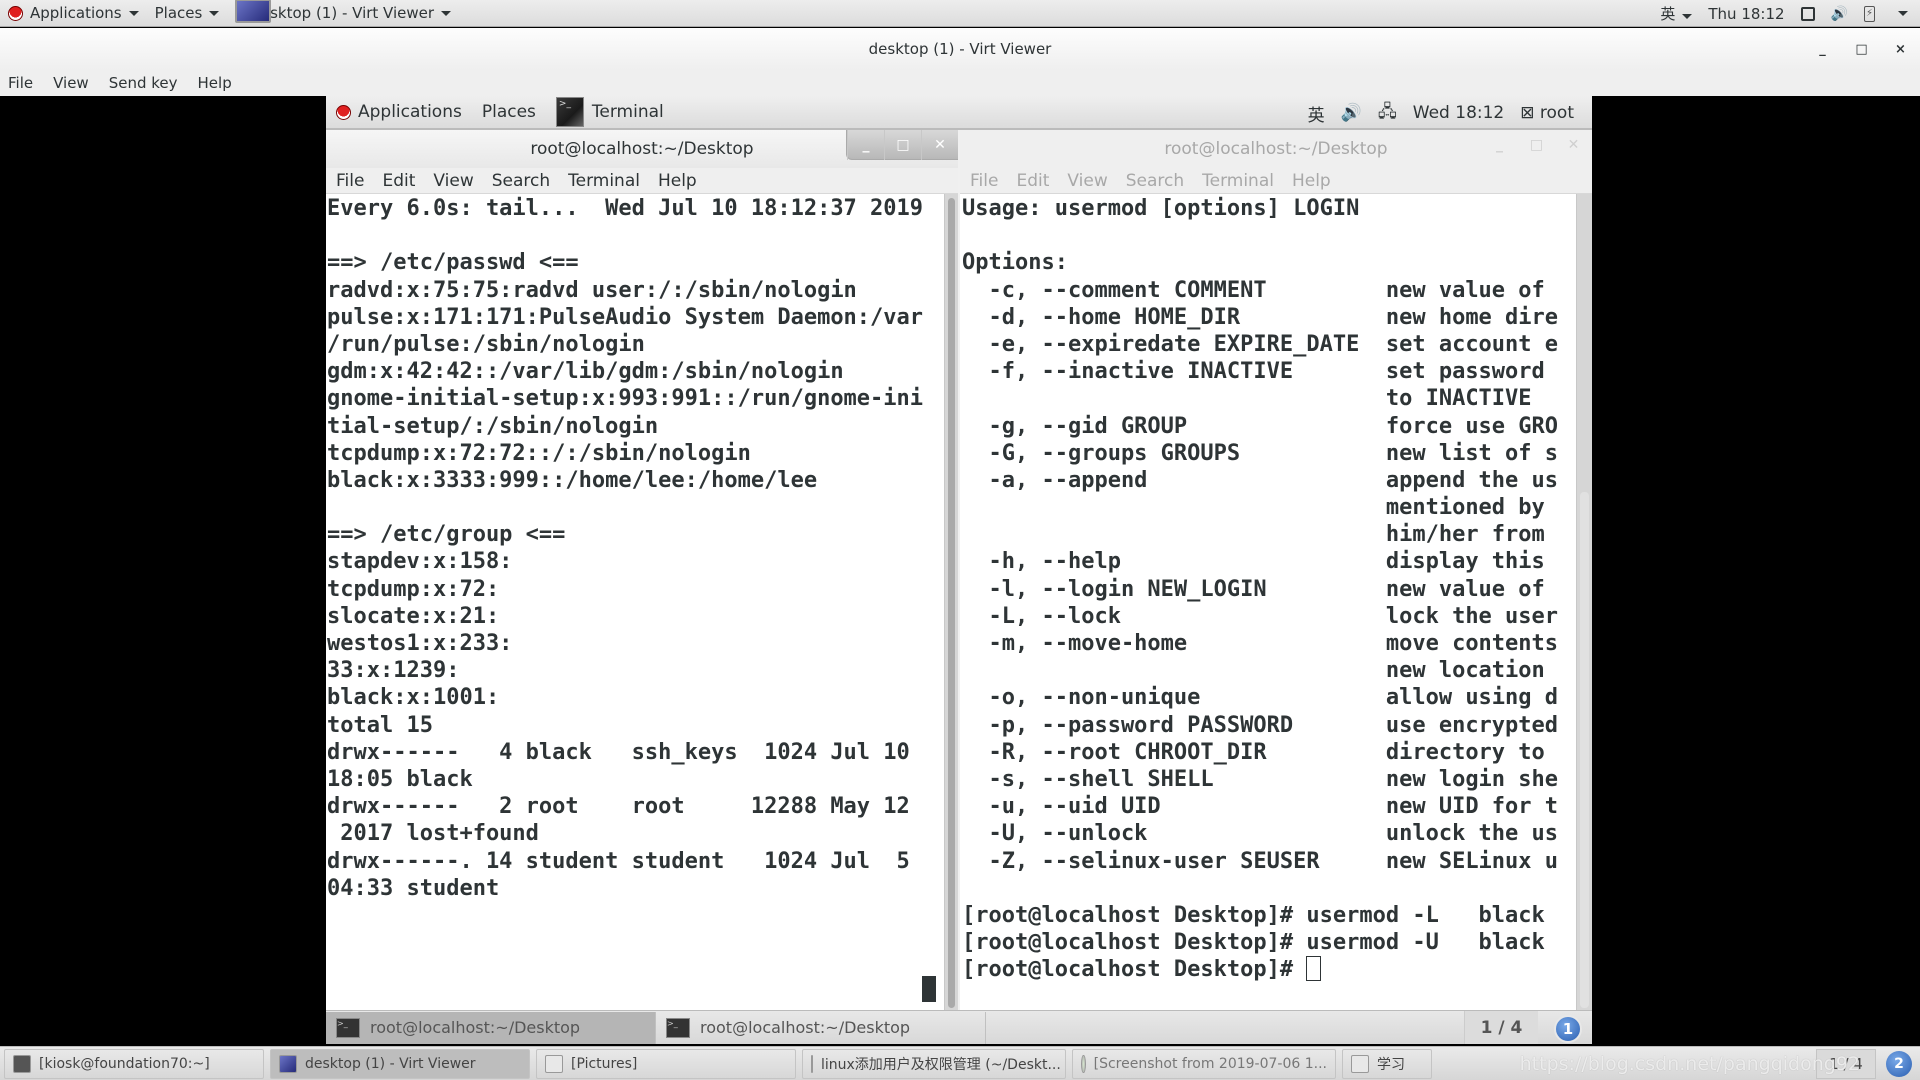  I want to click on guest-active-app: >_ Terminal, so click(610, 112).